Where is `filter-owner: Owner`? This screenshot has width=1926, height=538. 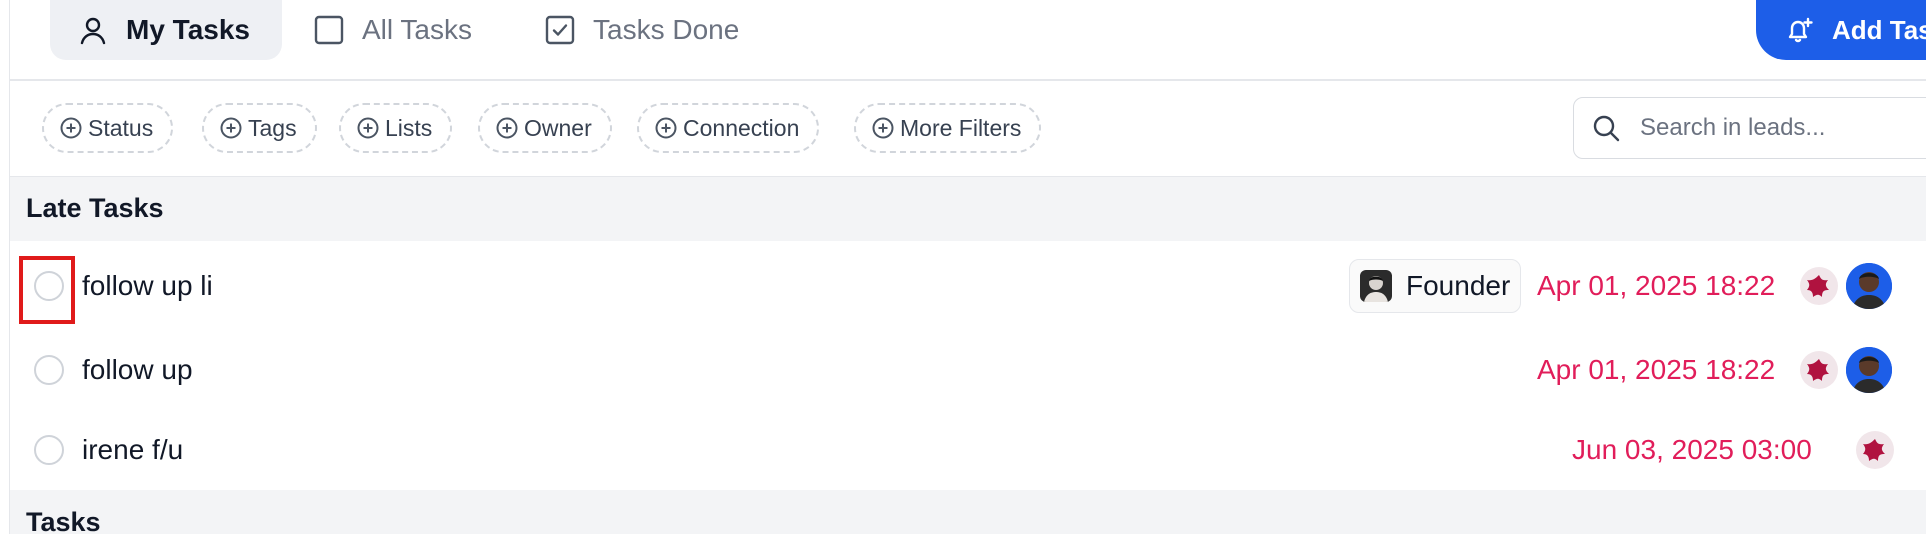 filter-owner: Owner is located at coordinates (545, 128).